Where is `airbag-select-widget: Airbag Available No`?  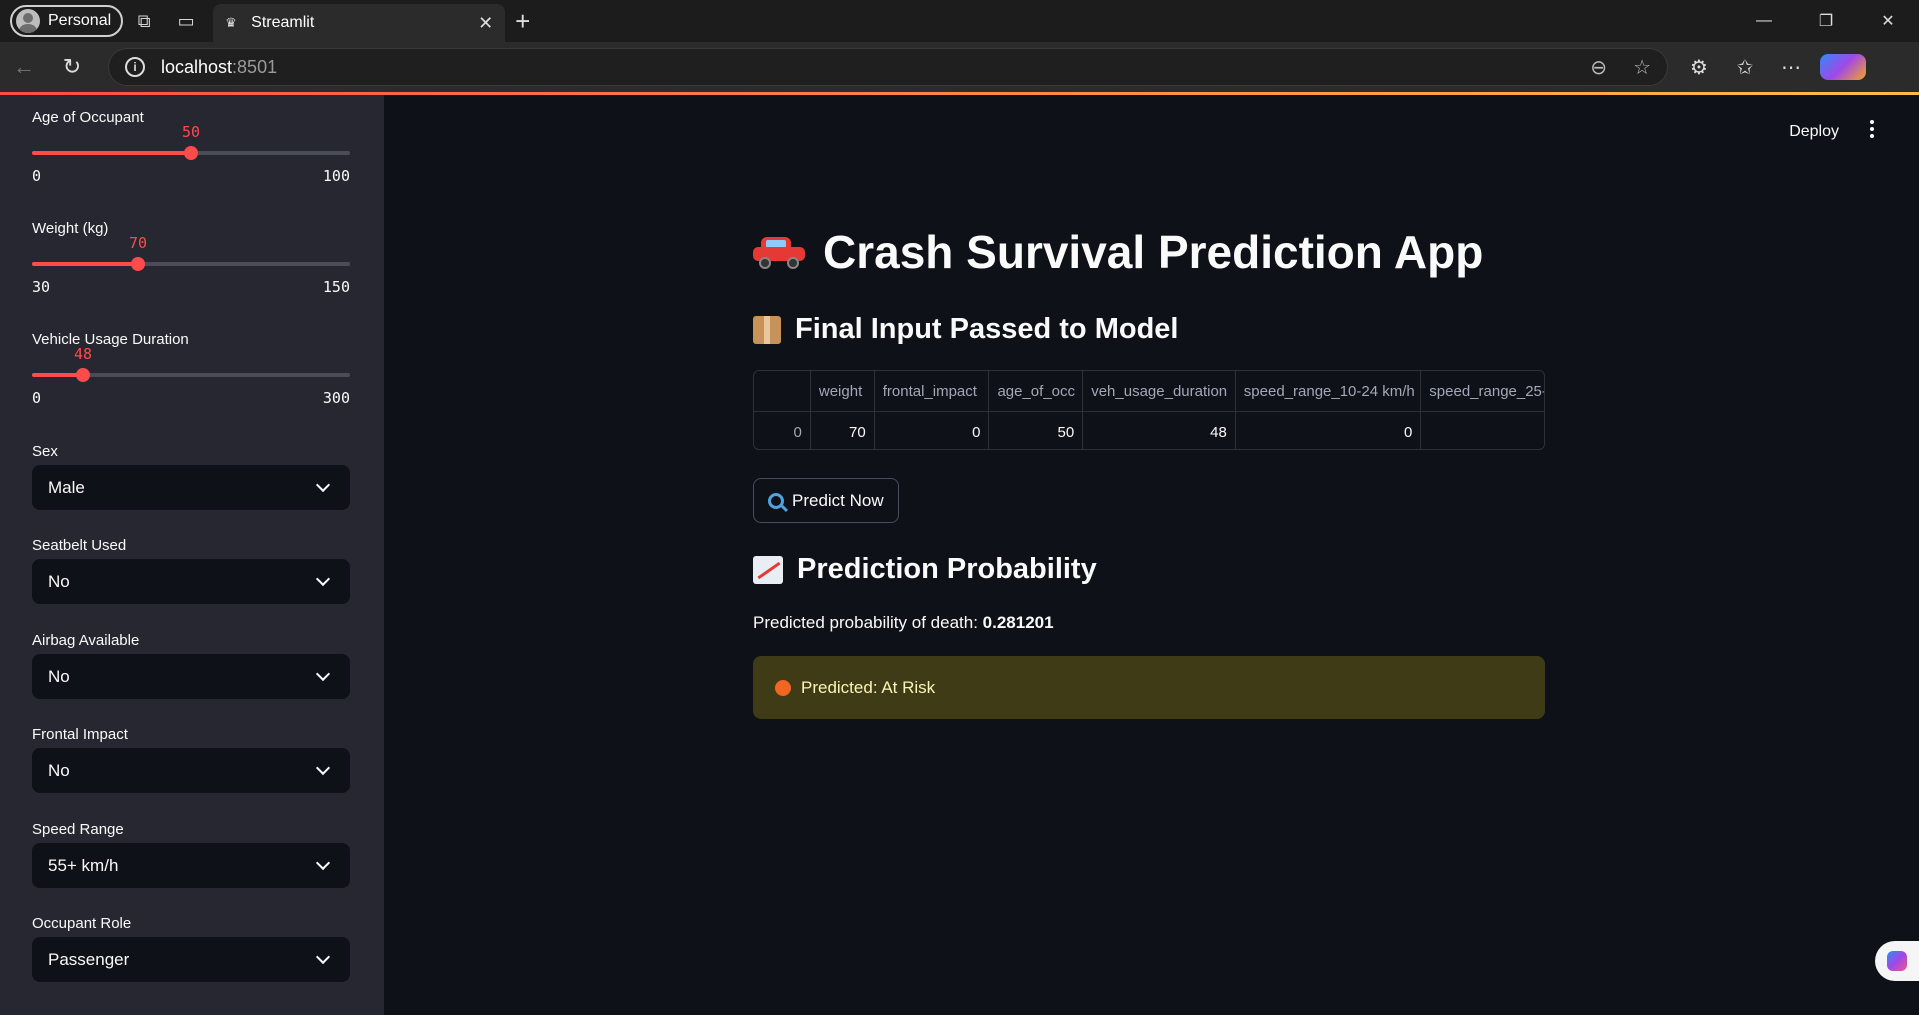
airbag-select-widget: Airbag Available No is located at coordinates (191, 667).